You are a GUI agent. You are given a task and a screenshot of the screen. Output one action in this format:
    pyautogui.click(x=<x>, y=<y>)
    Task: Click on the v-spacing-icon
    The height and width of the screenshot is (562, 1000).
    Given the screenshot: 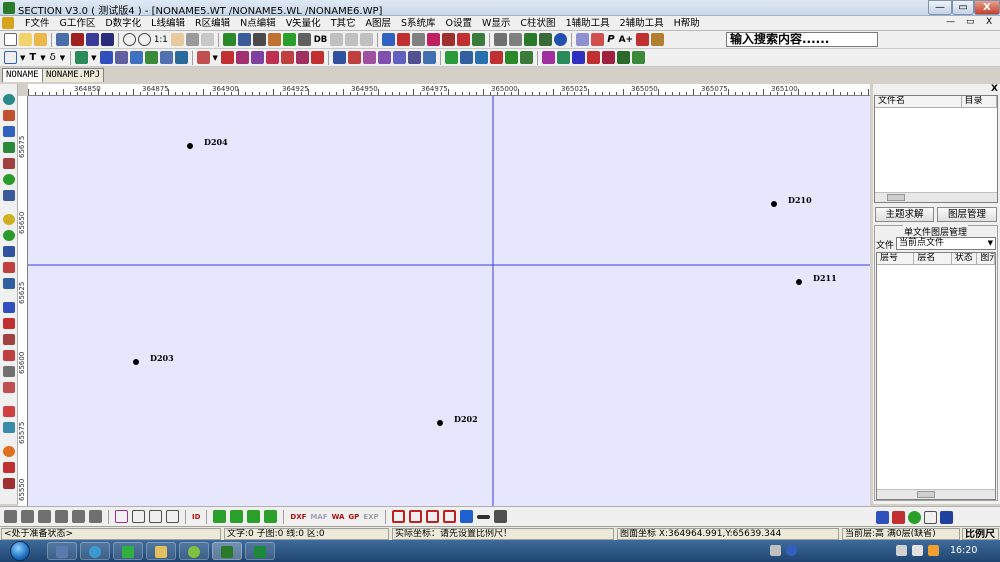 What is the action you would take?
    pyautogui.click(x=172, y=516)
    